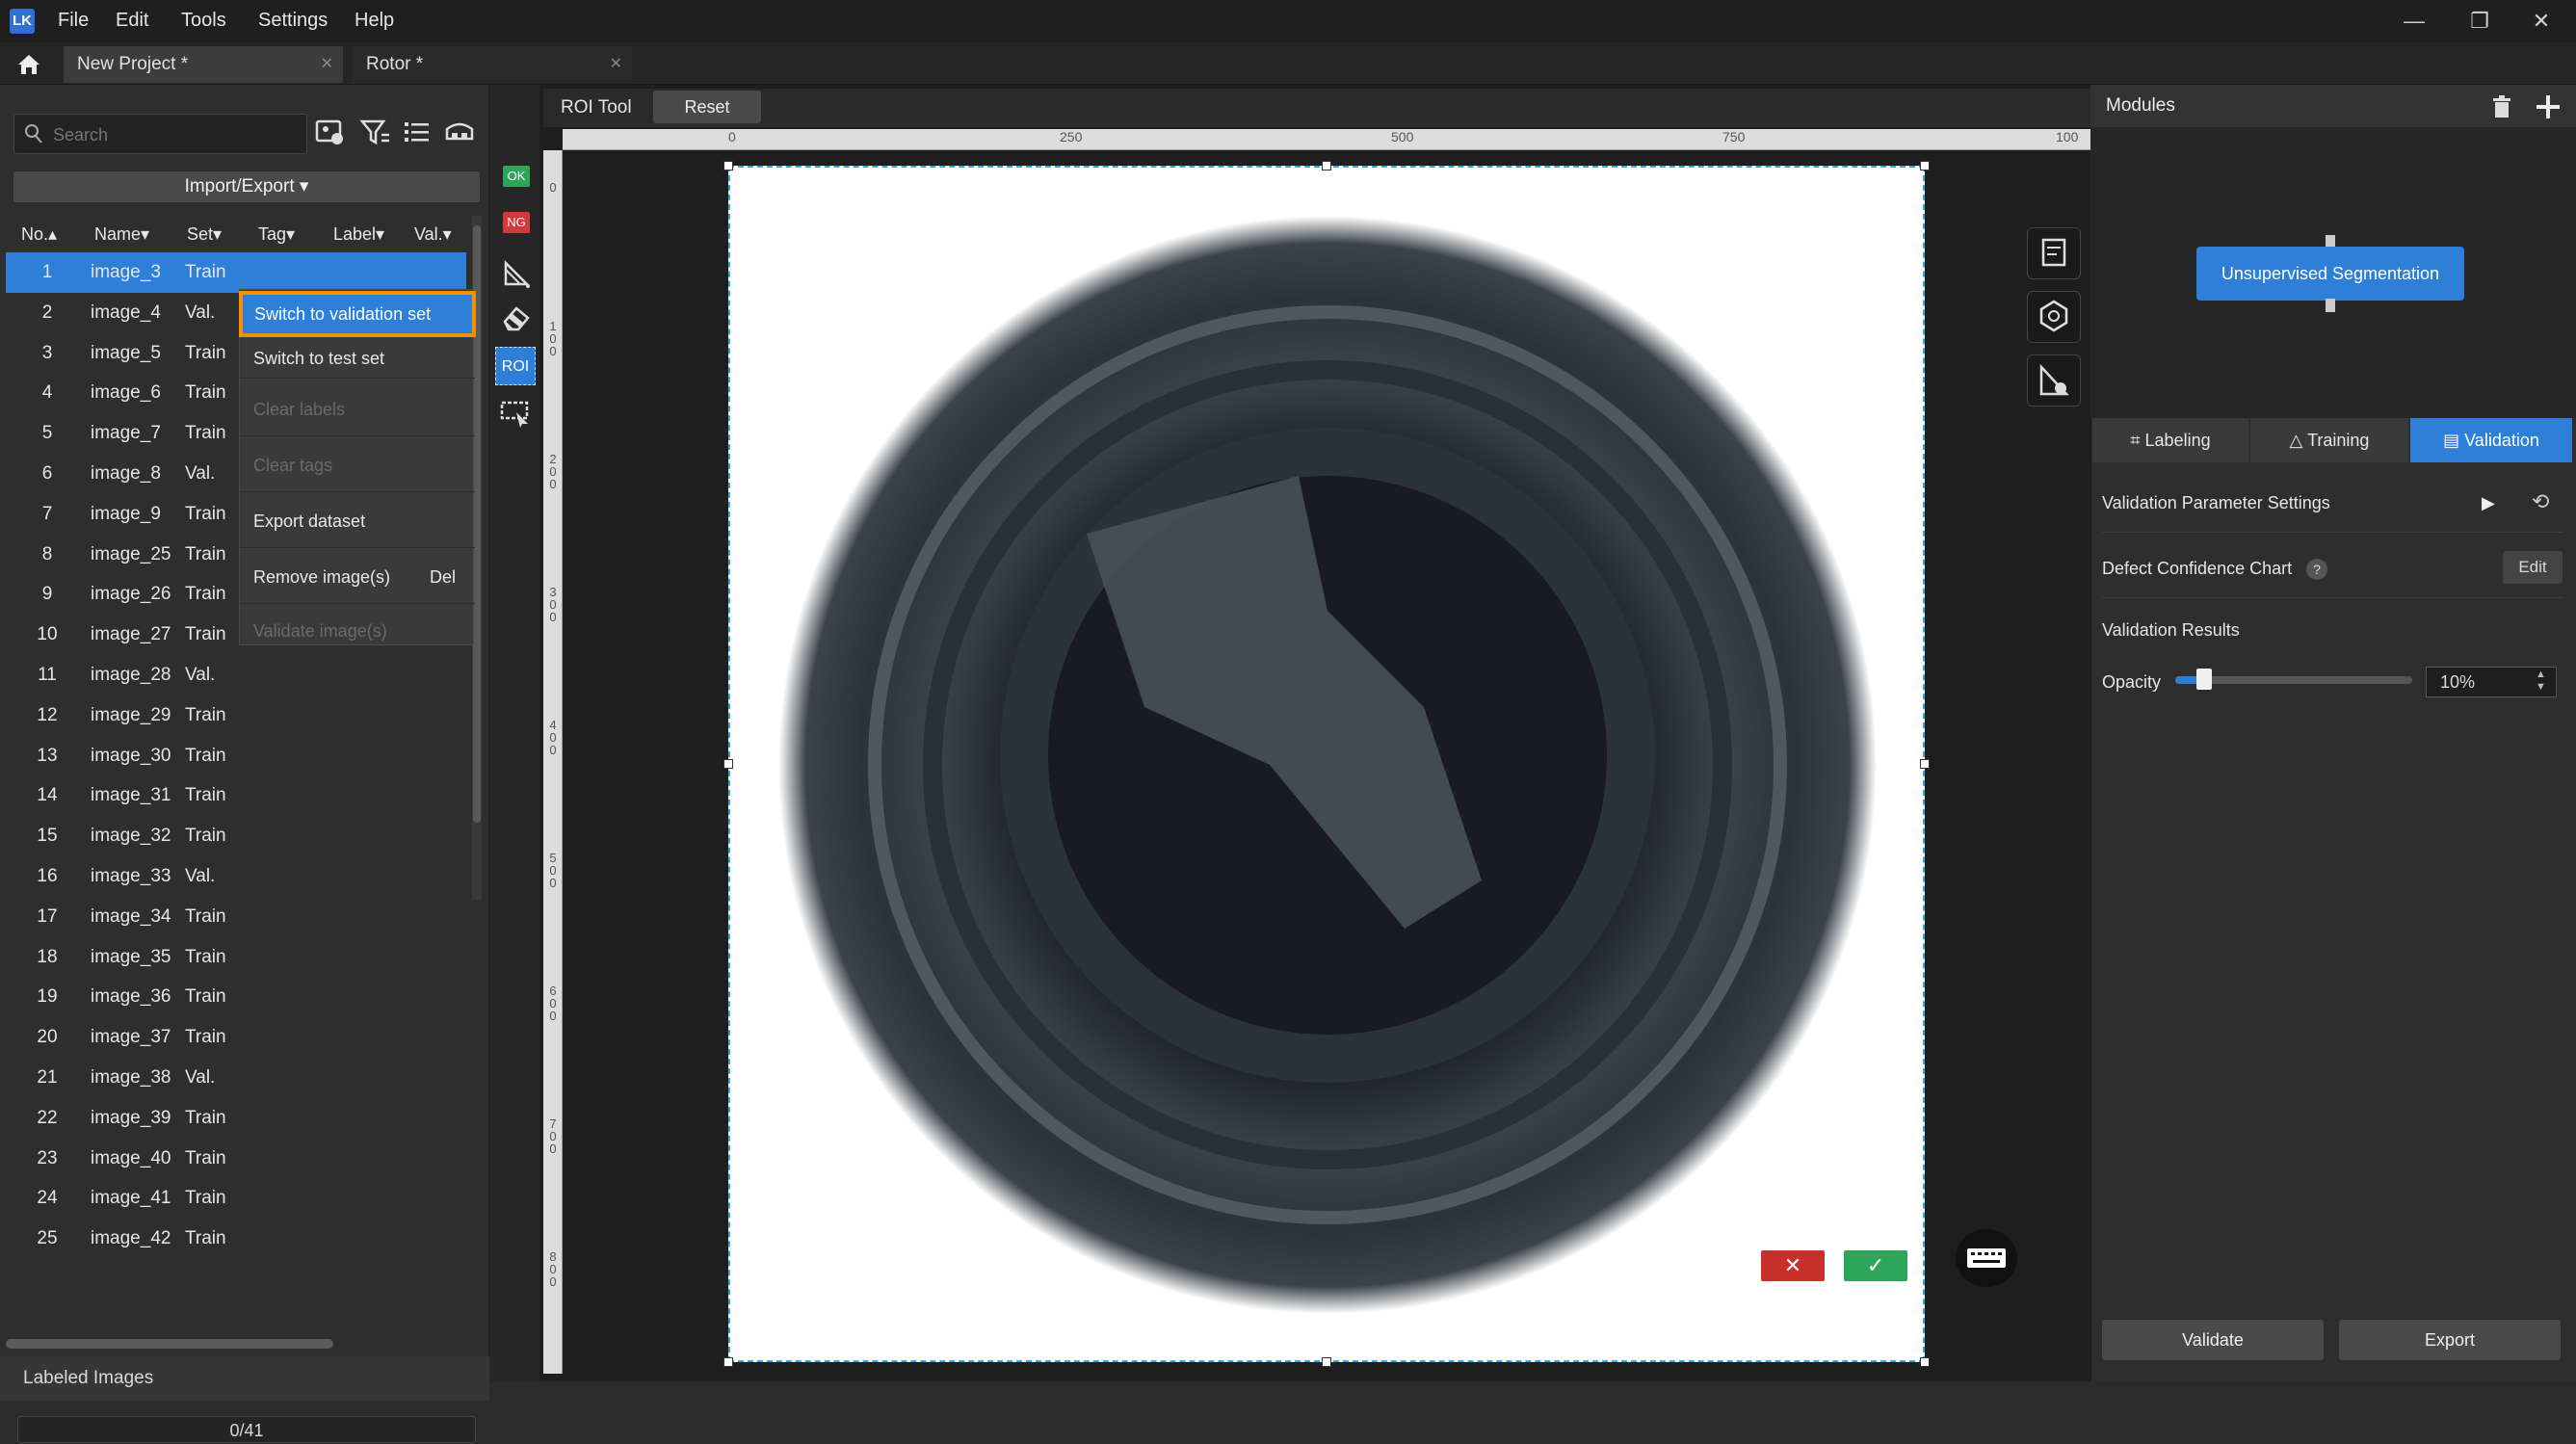  I want to click on table-row: 12 image_29 Train, so click(236, 716).